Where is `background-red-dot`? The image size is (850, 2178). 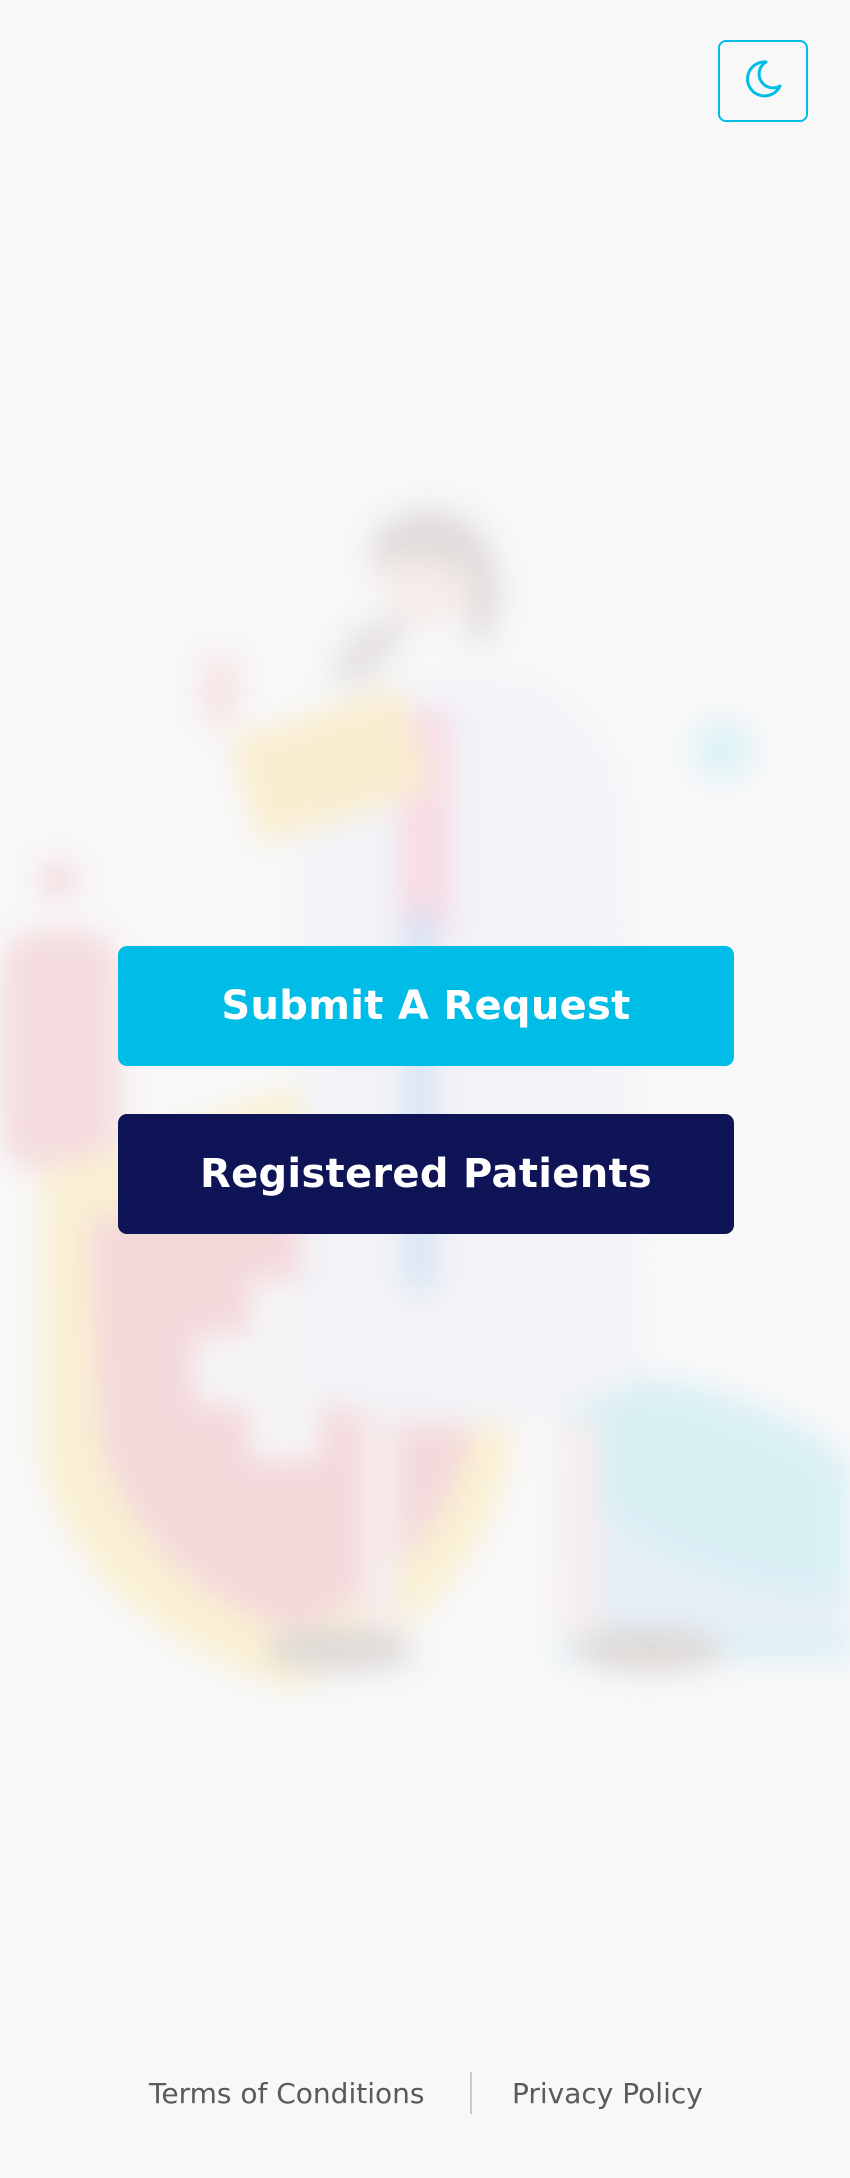 background-red-dot is located at coordinates (58, 880).